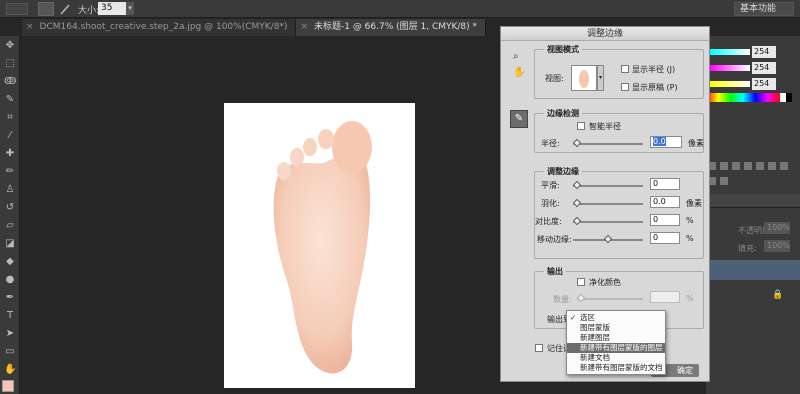 This screenshot has height=394, width=800. I want to click on shape-tool-icon: ▭, so click(10, 352).